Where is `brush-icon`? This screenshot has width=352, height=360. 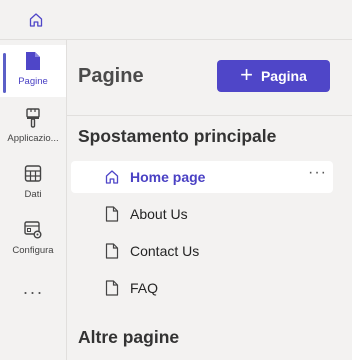
brush-icon is located at coordinates (33, 118).